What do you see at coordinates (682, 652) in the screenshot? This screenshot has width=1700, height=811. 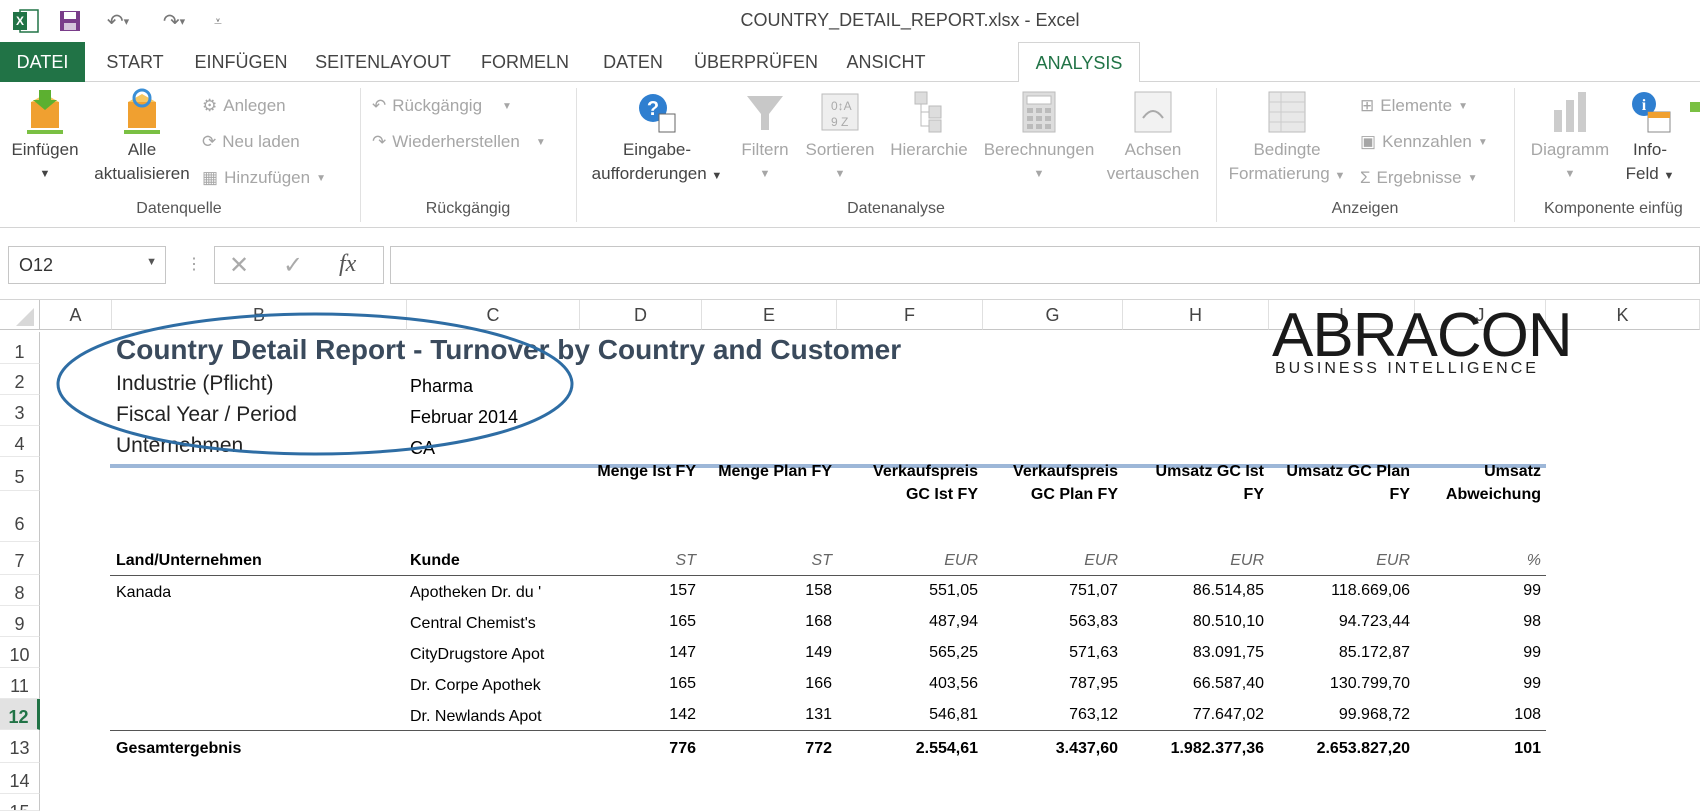 I see `cell-value: 147` at bounding box center [682, 652].